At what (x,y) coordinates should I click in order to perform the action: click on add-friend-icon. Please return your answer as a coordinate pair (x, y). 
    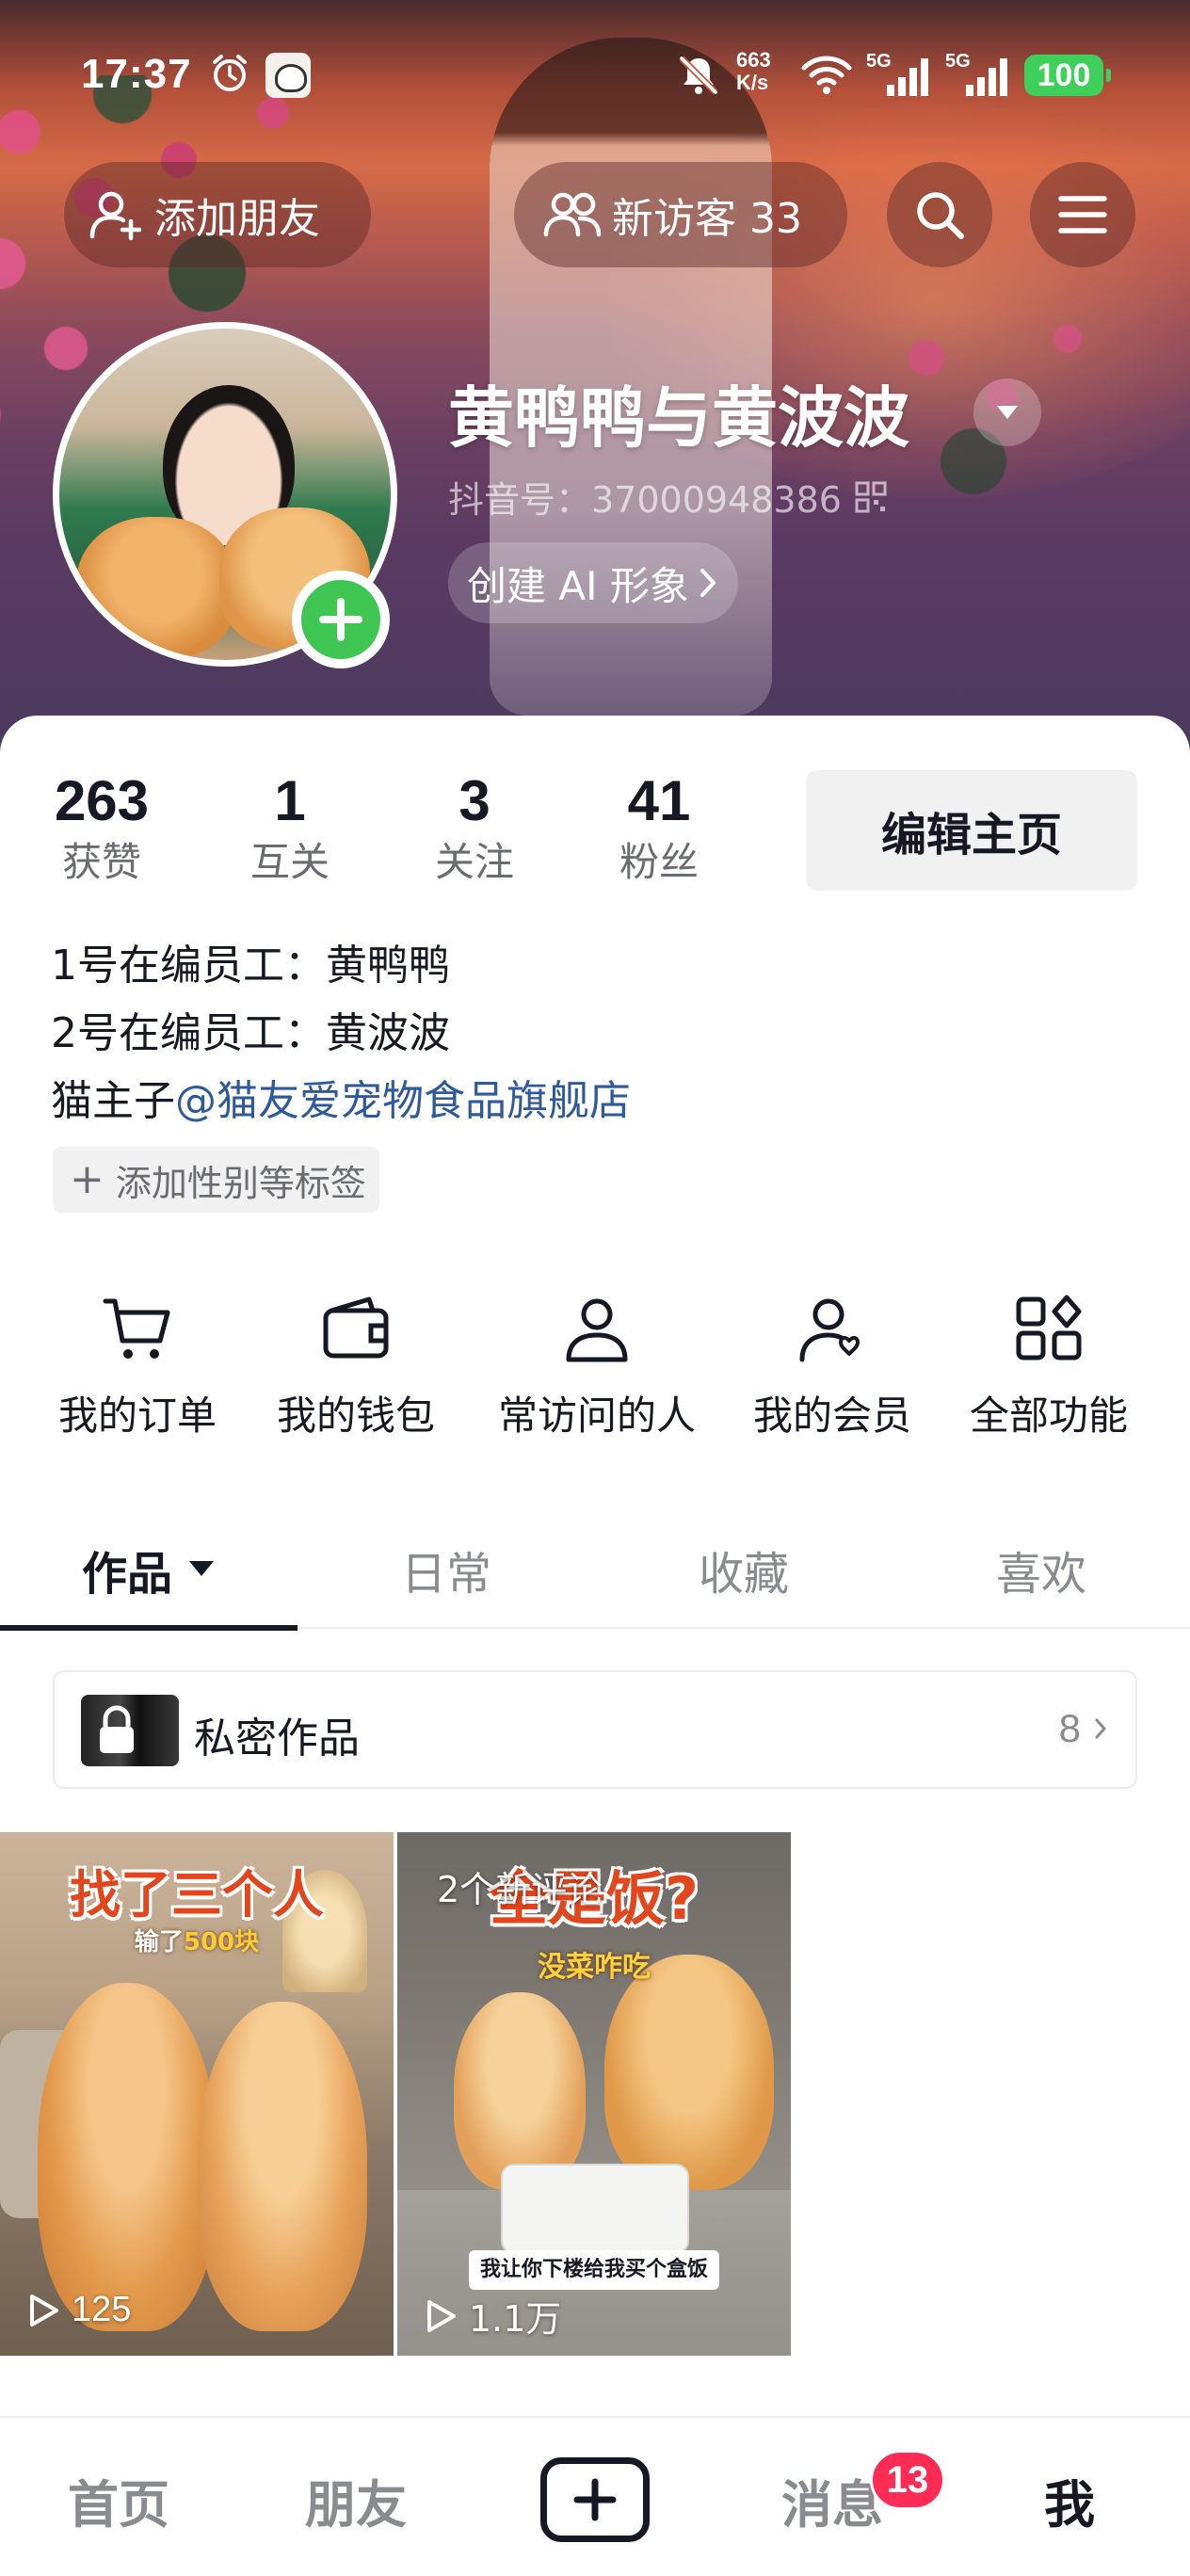
    Looking at the image, I should click on (115, 216).